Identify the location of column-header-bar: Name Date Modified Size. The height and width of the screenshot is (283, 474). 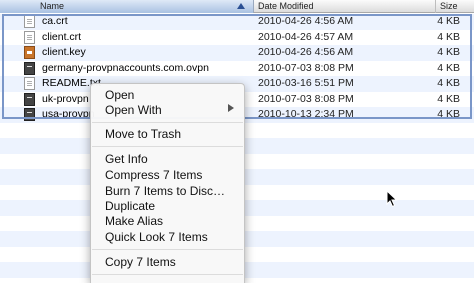
(237, 6).